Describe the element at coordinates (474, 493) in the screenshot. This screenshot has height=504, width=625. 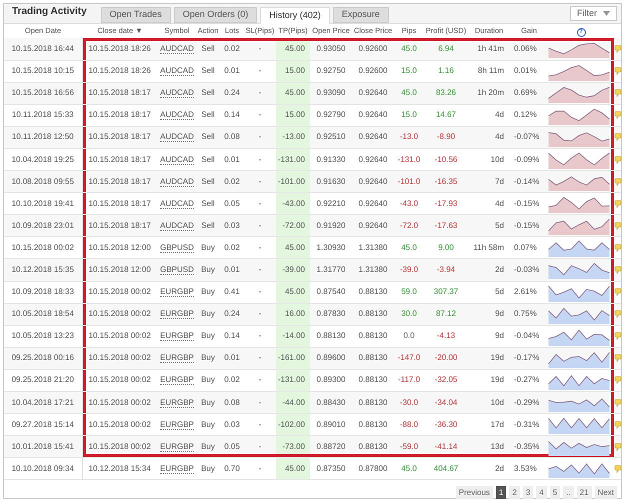
I see `page-button: Previous` at that location.